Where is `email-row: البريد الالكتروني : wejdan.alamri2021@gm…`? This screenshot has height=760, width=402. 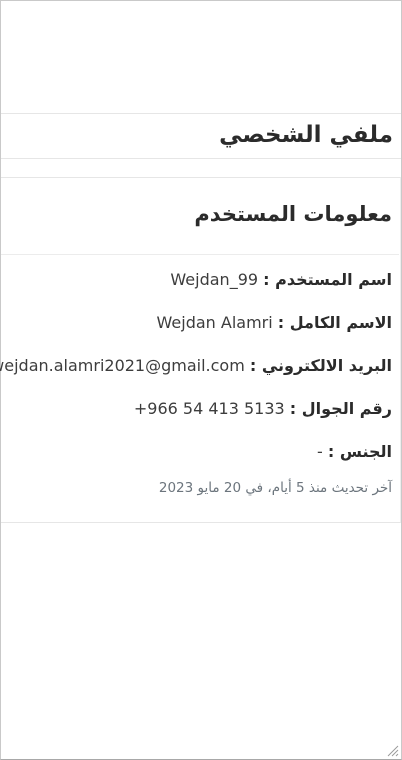
email-row: البريد الالكتروني : wejdan.alamri2021@gm… is located at coordinates (196, 365).